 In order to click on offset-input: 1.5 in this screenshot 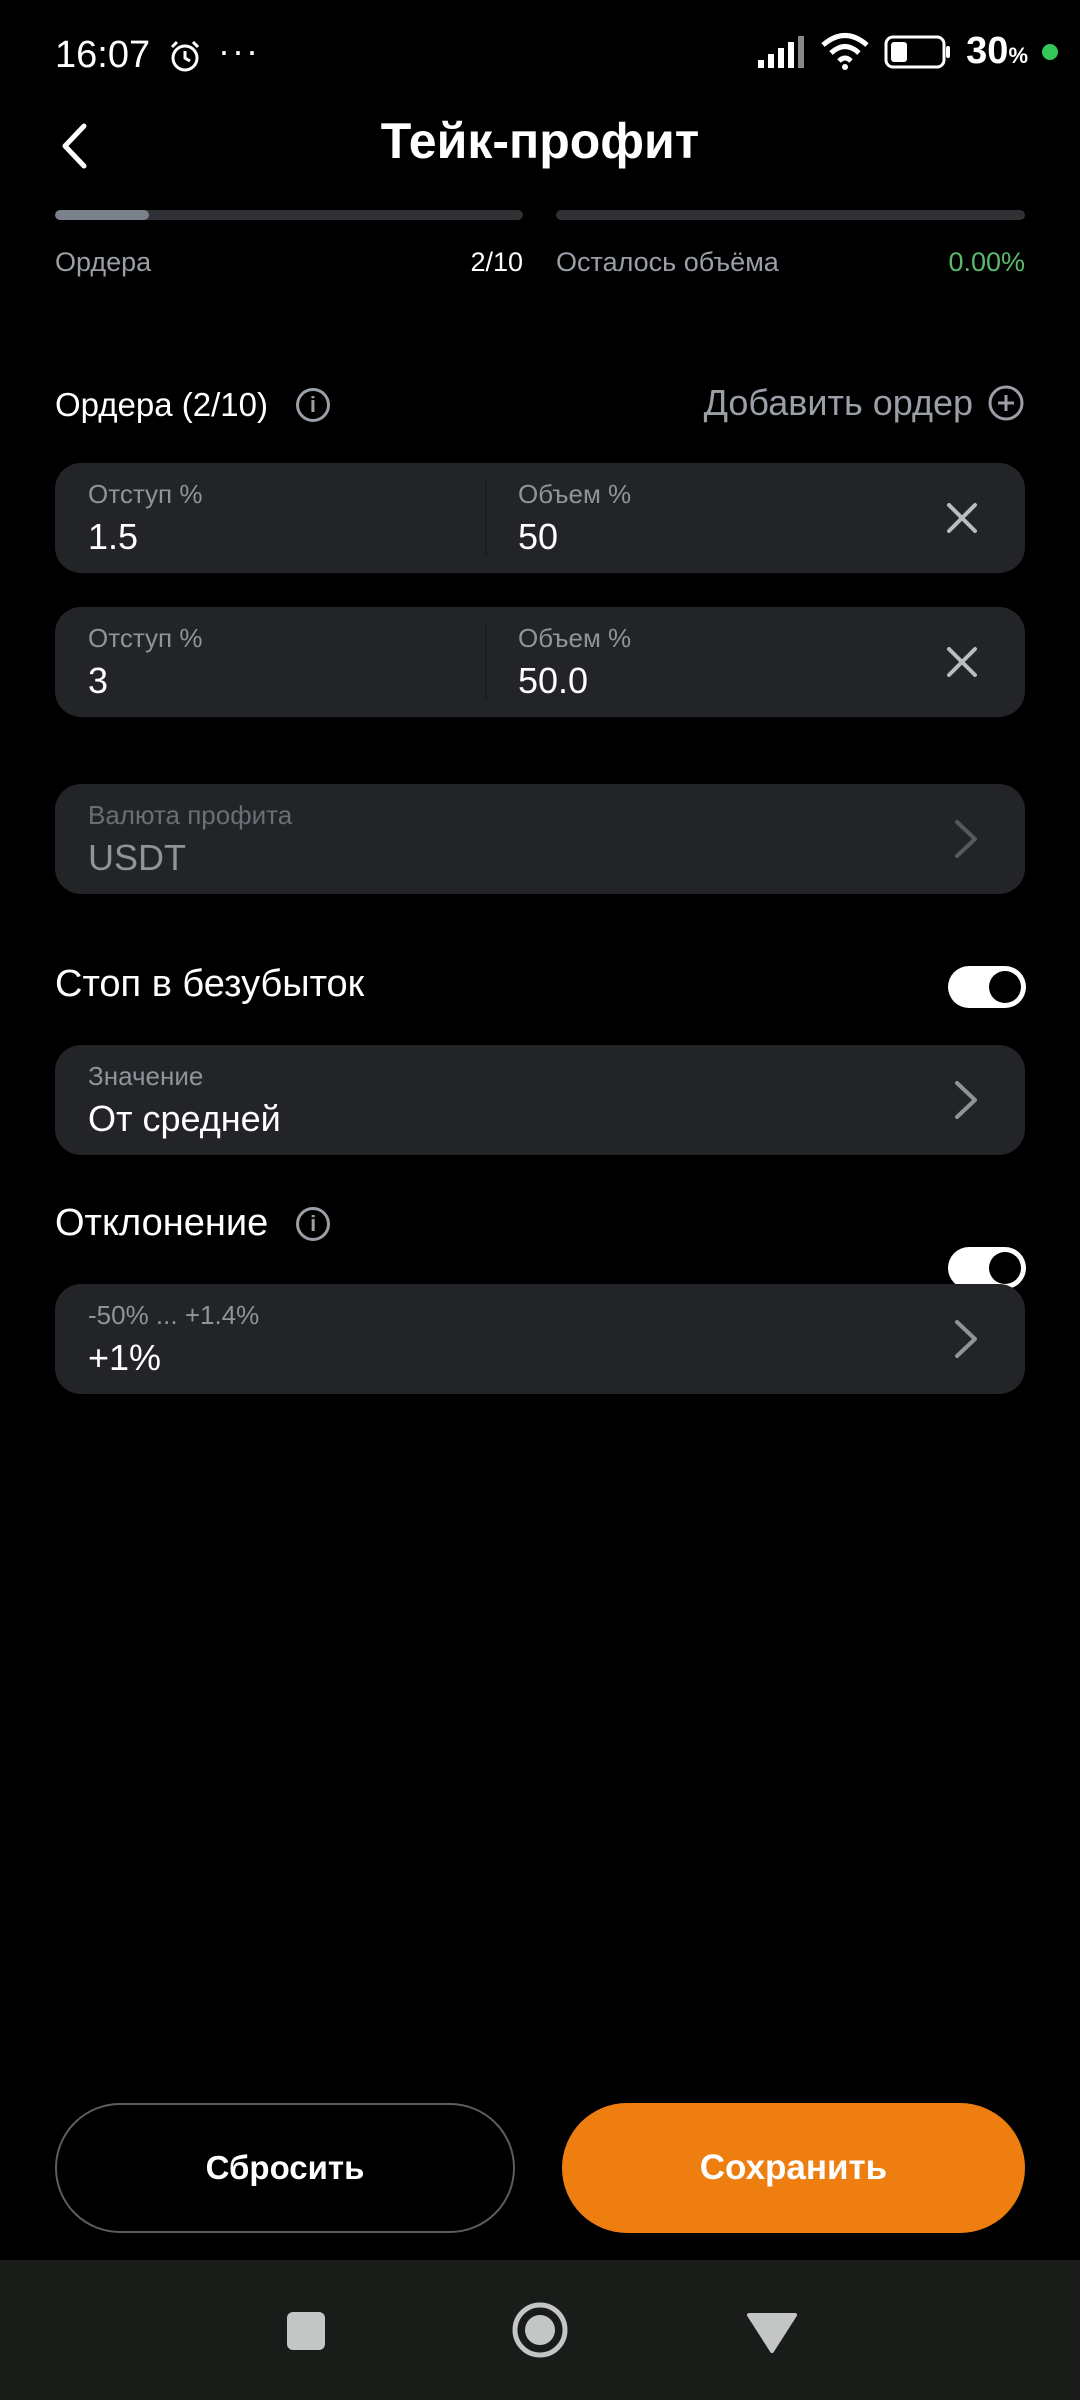, I will do `click(113, 537)`.